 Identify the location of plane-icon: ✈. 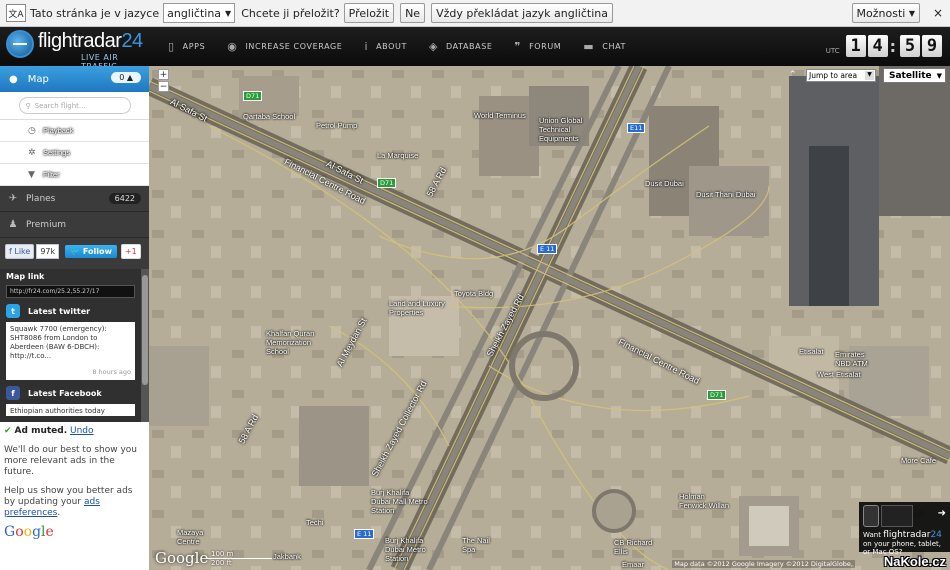
(13, 198).